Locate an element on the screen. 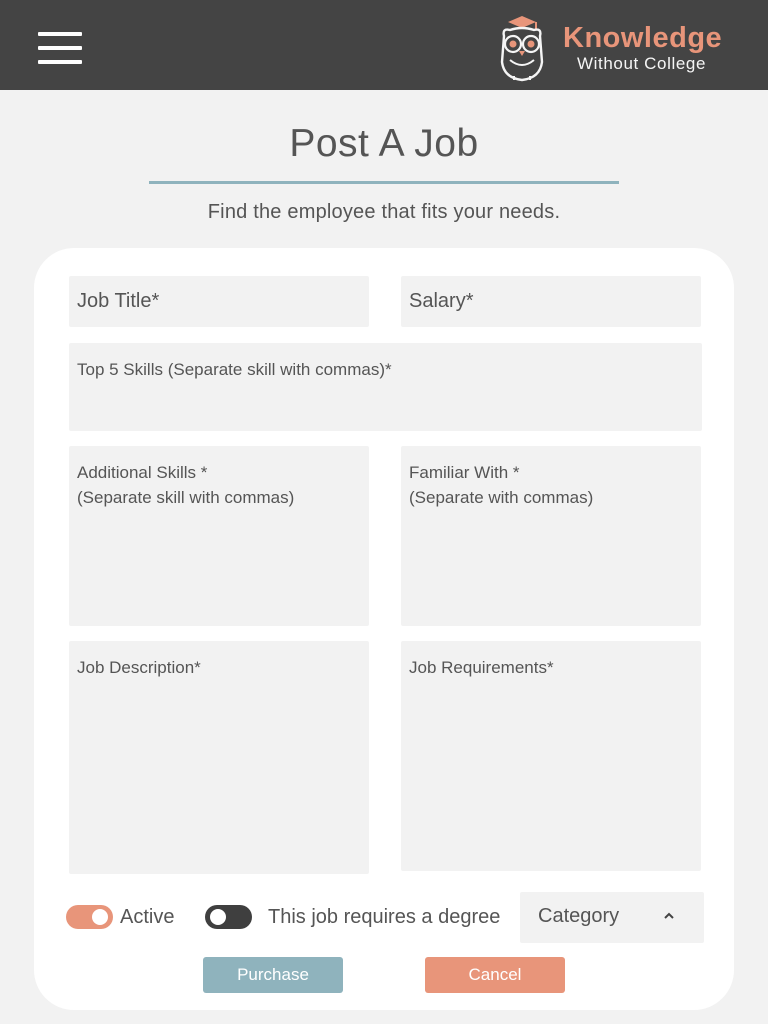 This screenshot has width=768, height=1024. additional-skills-textarea is located at coordinates (219, 536).